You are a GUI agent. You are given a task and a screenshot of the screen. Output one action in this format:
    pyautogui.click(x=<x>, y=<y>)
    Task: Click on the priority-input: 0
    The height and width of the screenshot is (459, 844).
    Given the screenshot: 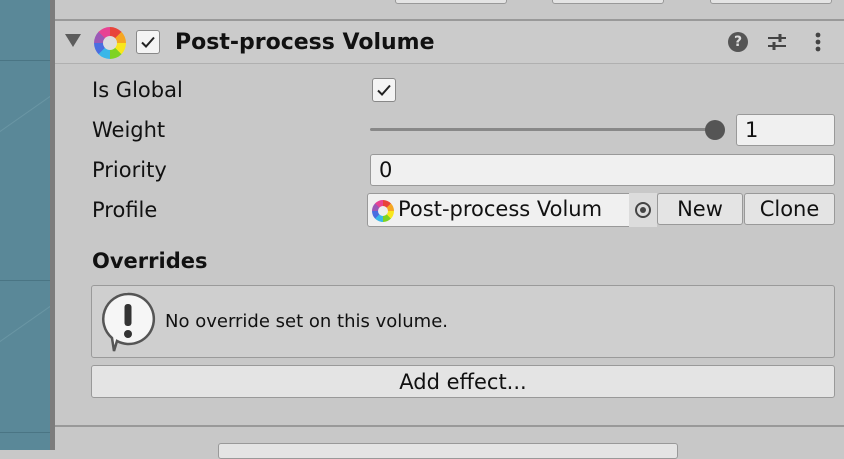 What is the action you would take?
    pyautogui.click(x=602, y=170)
    